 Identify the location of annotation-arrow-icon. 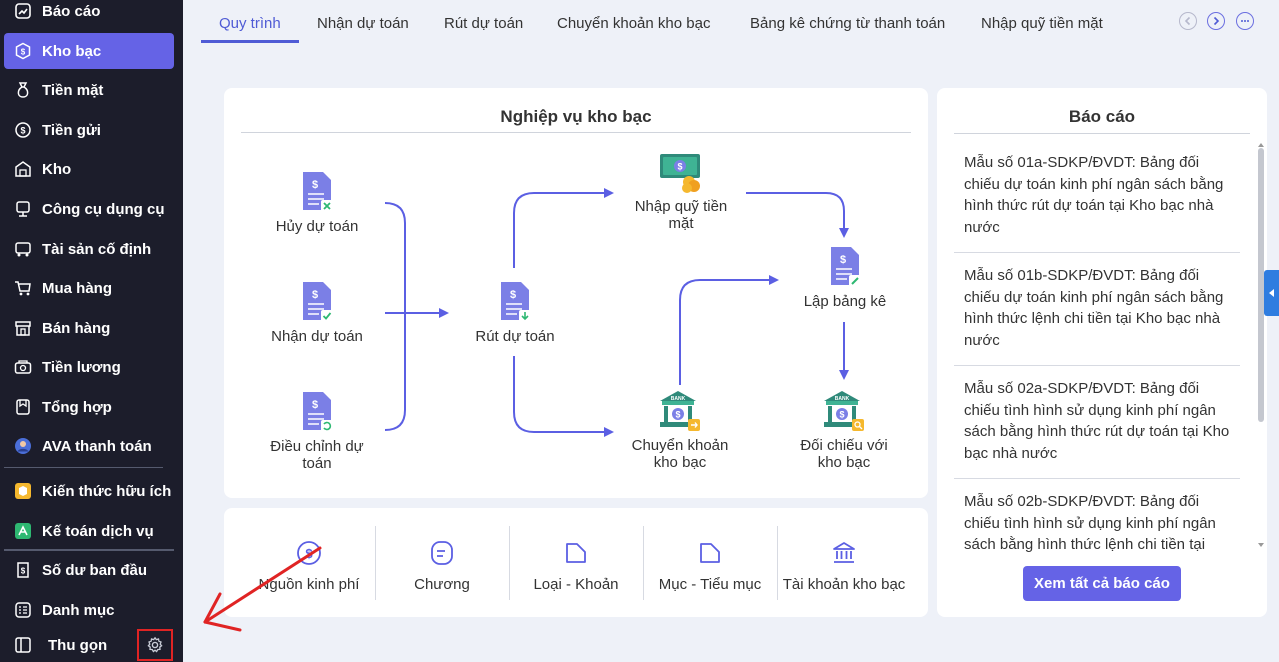
(262, 589).